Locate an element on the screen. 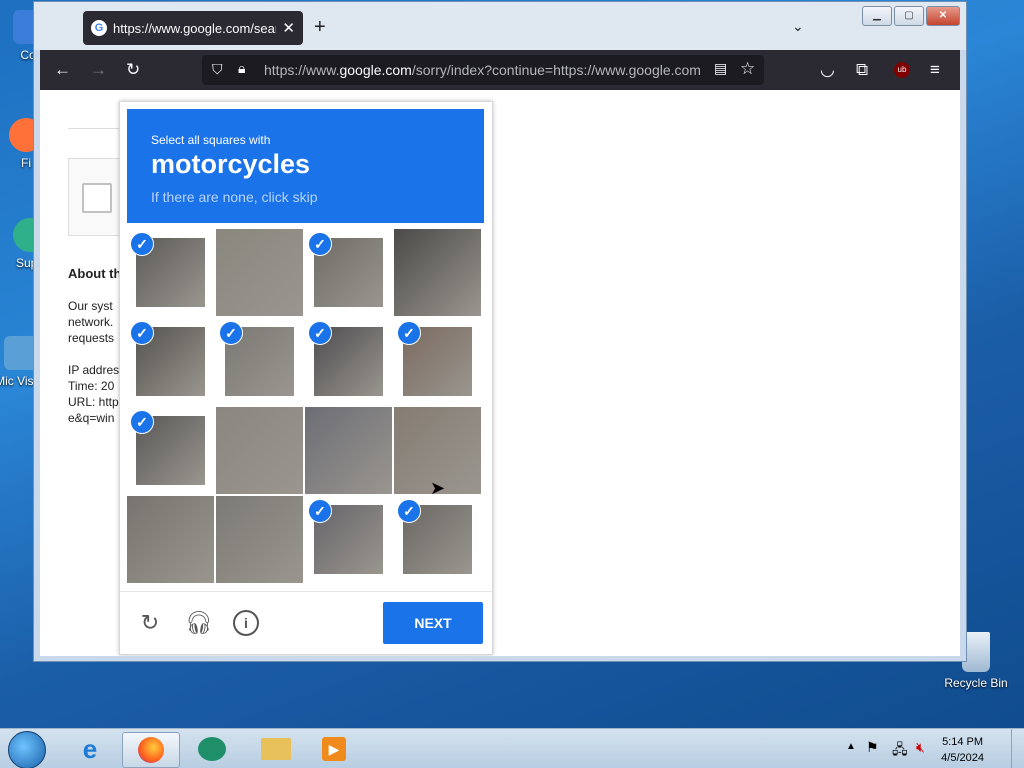 This screenshot has height=768, width=1024. about-heading: About th is located at coordinates (95, 273).